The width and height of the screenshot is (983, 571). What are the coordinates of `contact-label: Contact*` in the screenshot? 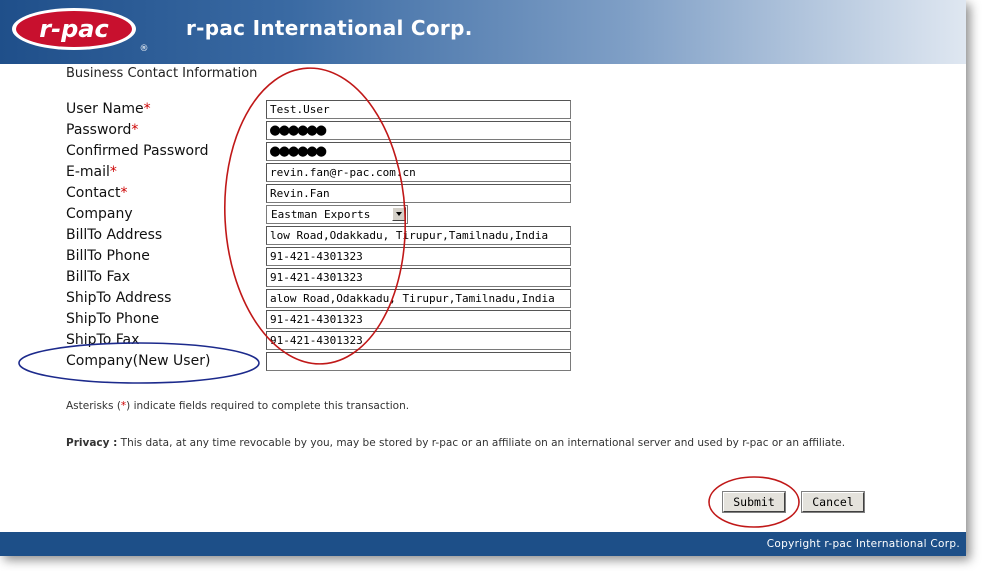 It's located at (97, 193).